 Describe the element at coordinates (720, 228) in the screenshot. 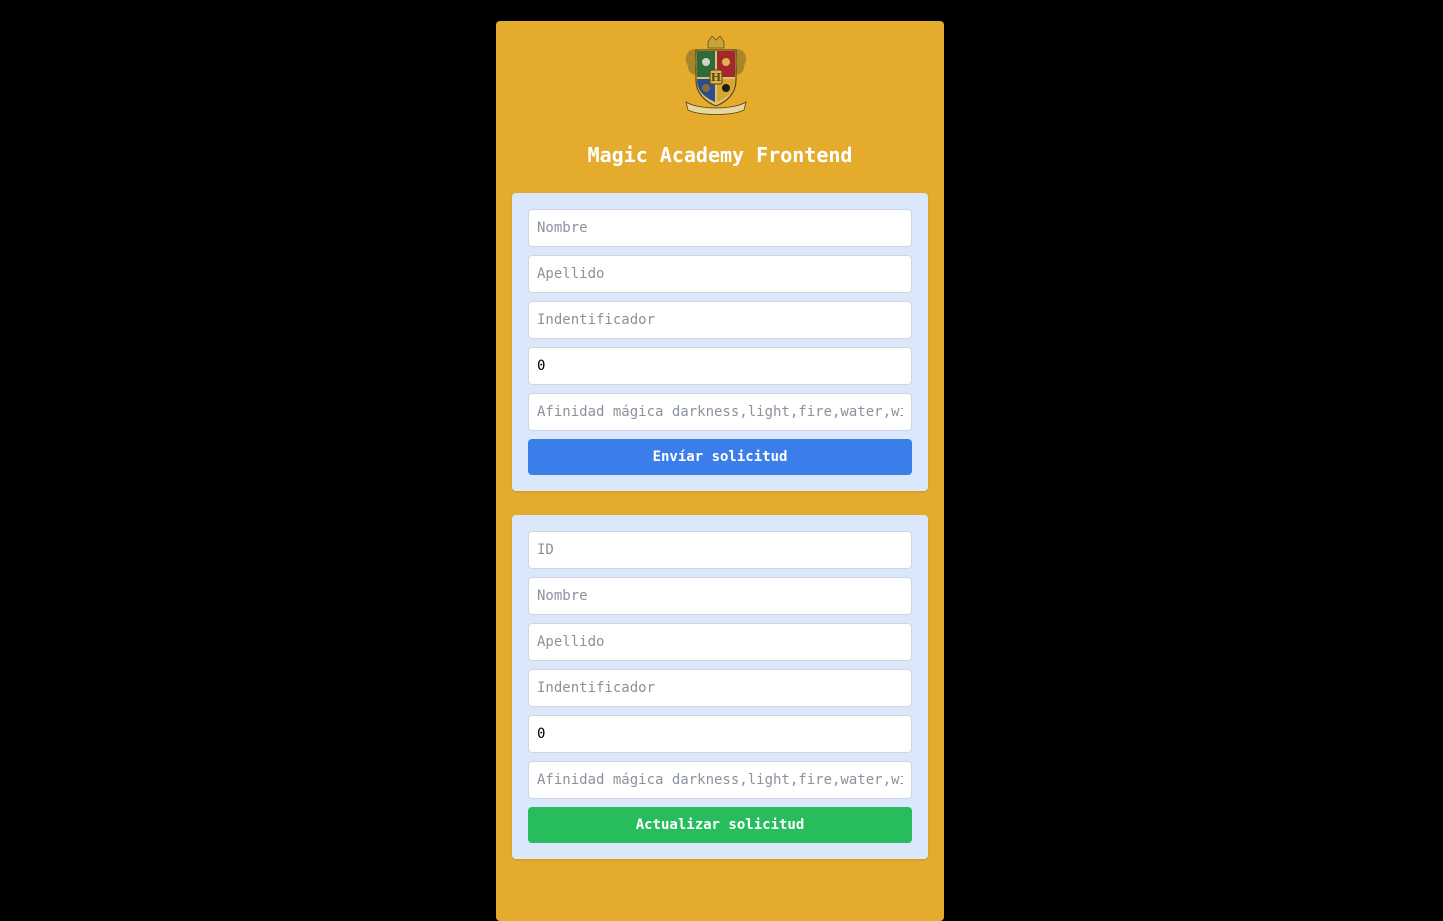

I see `nombre-input` at that location.